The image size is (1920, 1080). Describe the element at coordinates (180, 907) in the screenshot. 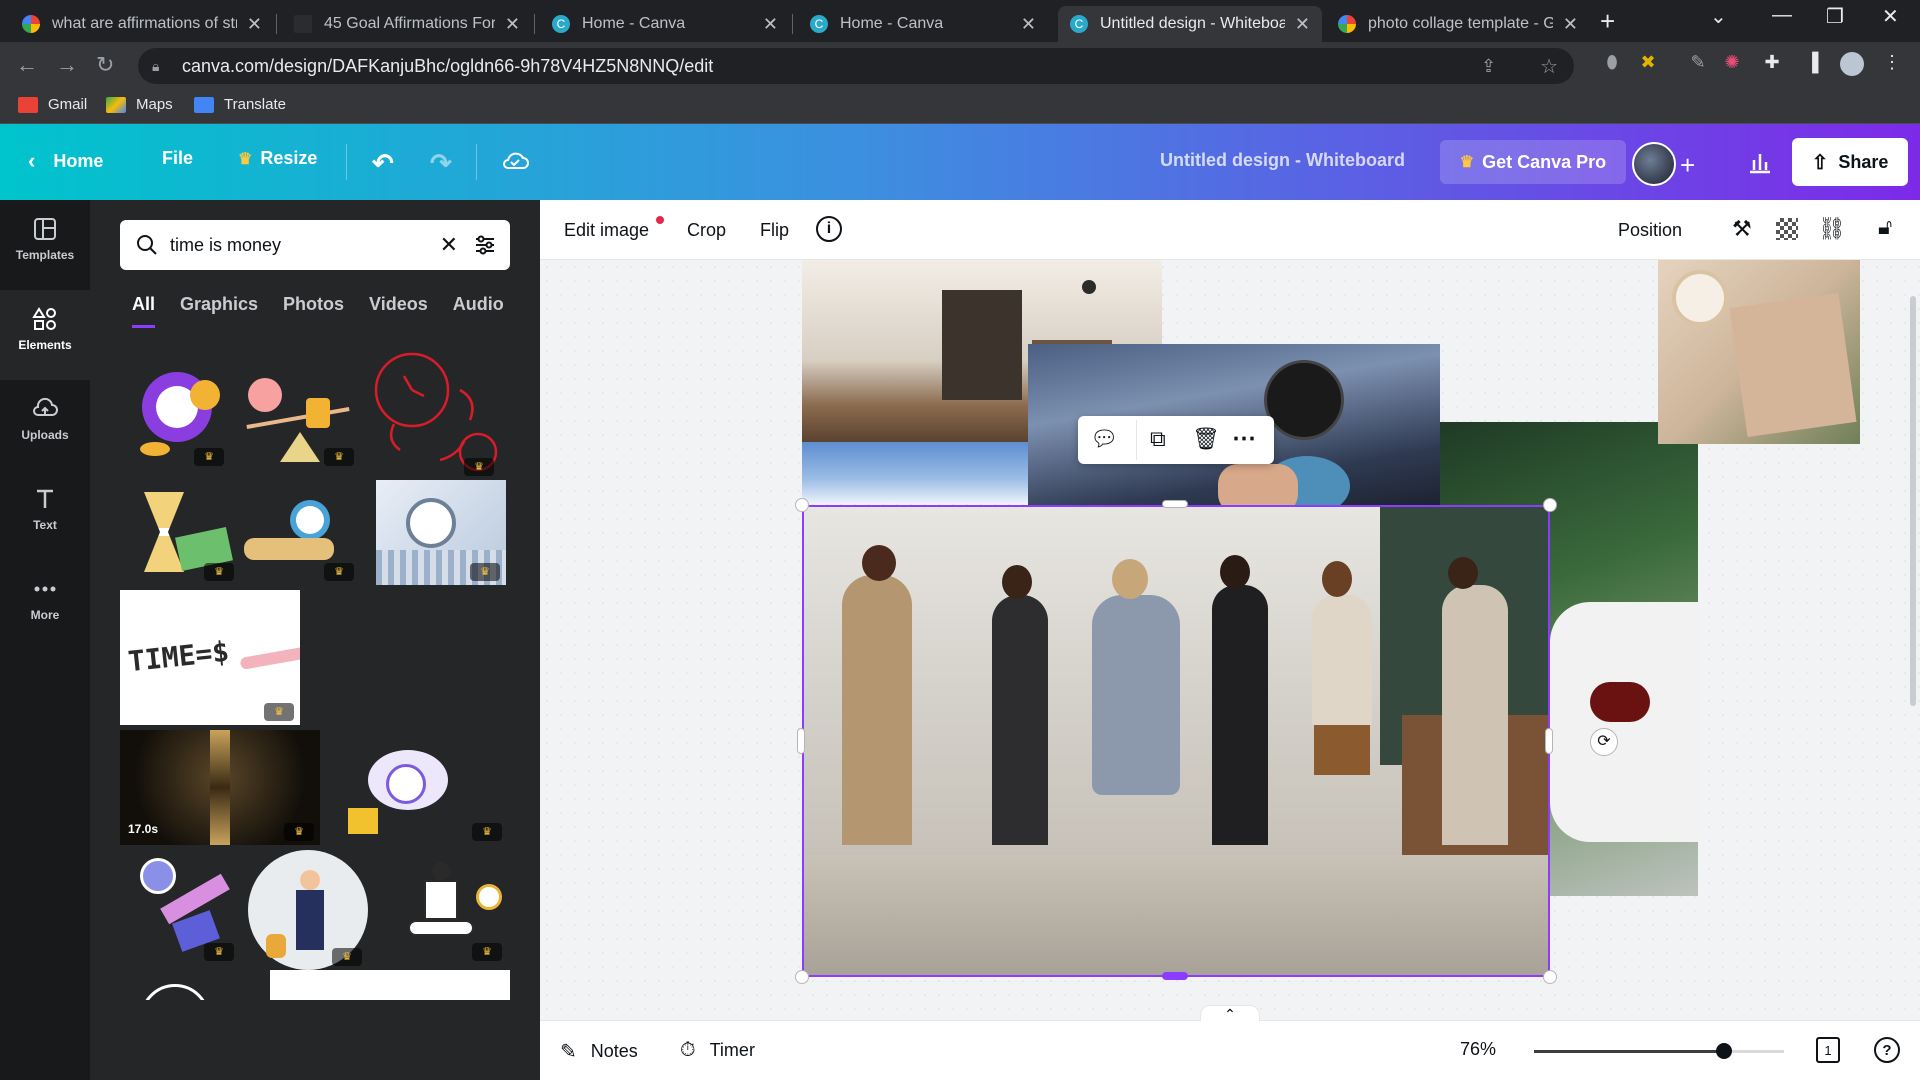

I see `graphic-hands-clock: ♛` at that location.